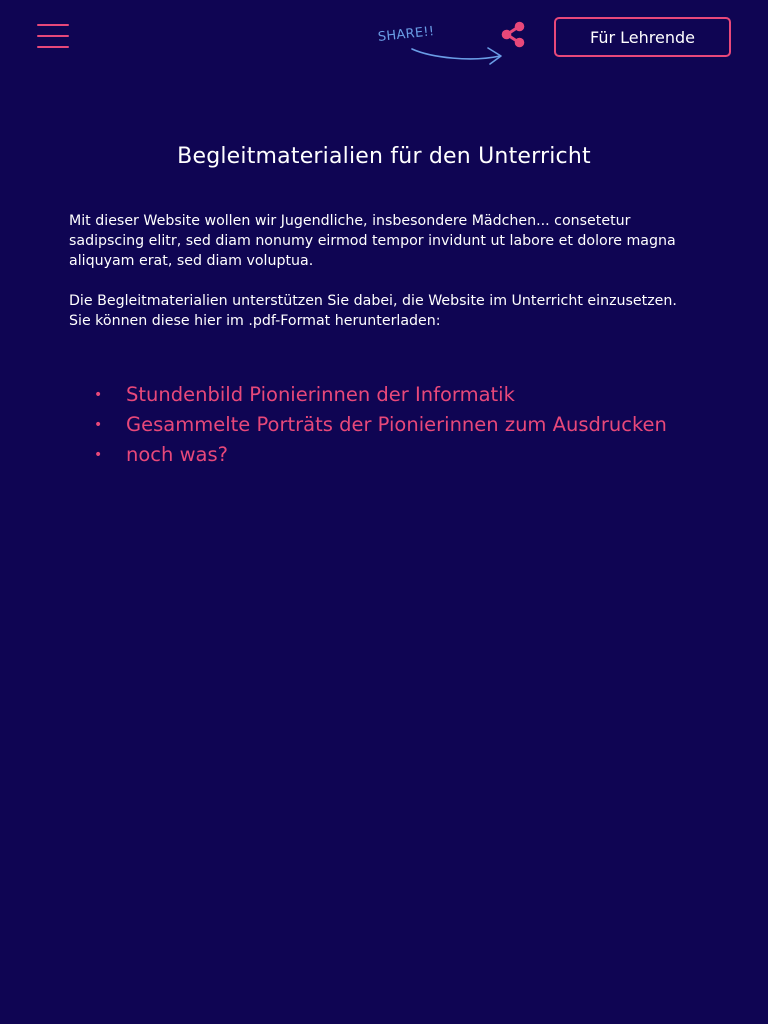 This screenshot has width=768, height=1024. What do you see at coordinates (177, 455) in the screenshot?
I see `download-link-noch-was: noch was?` at bounding box center [177, 455].